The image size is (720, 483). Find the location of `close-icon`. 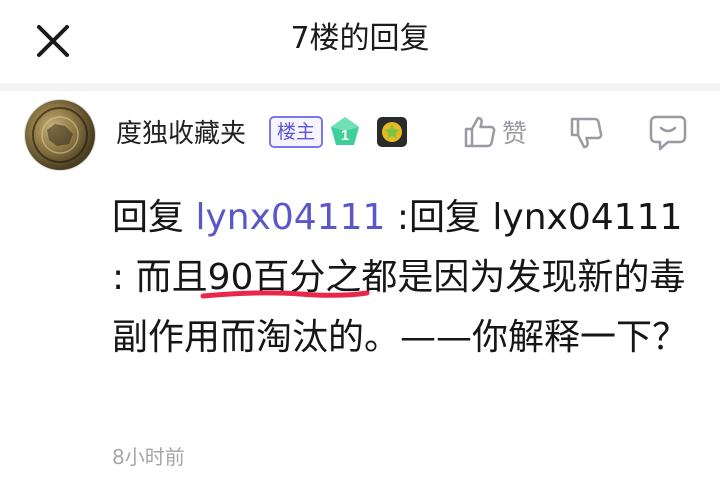

close-icon is located at coordinates (53, 41).